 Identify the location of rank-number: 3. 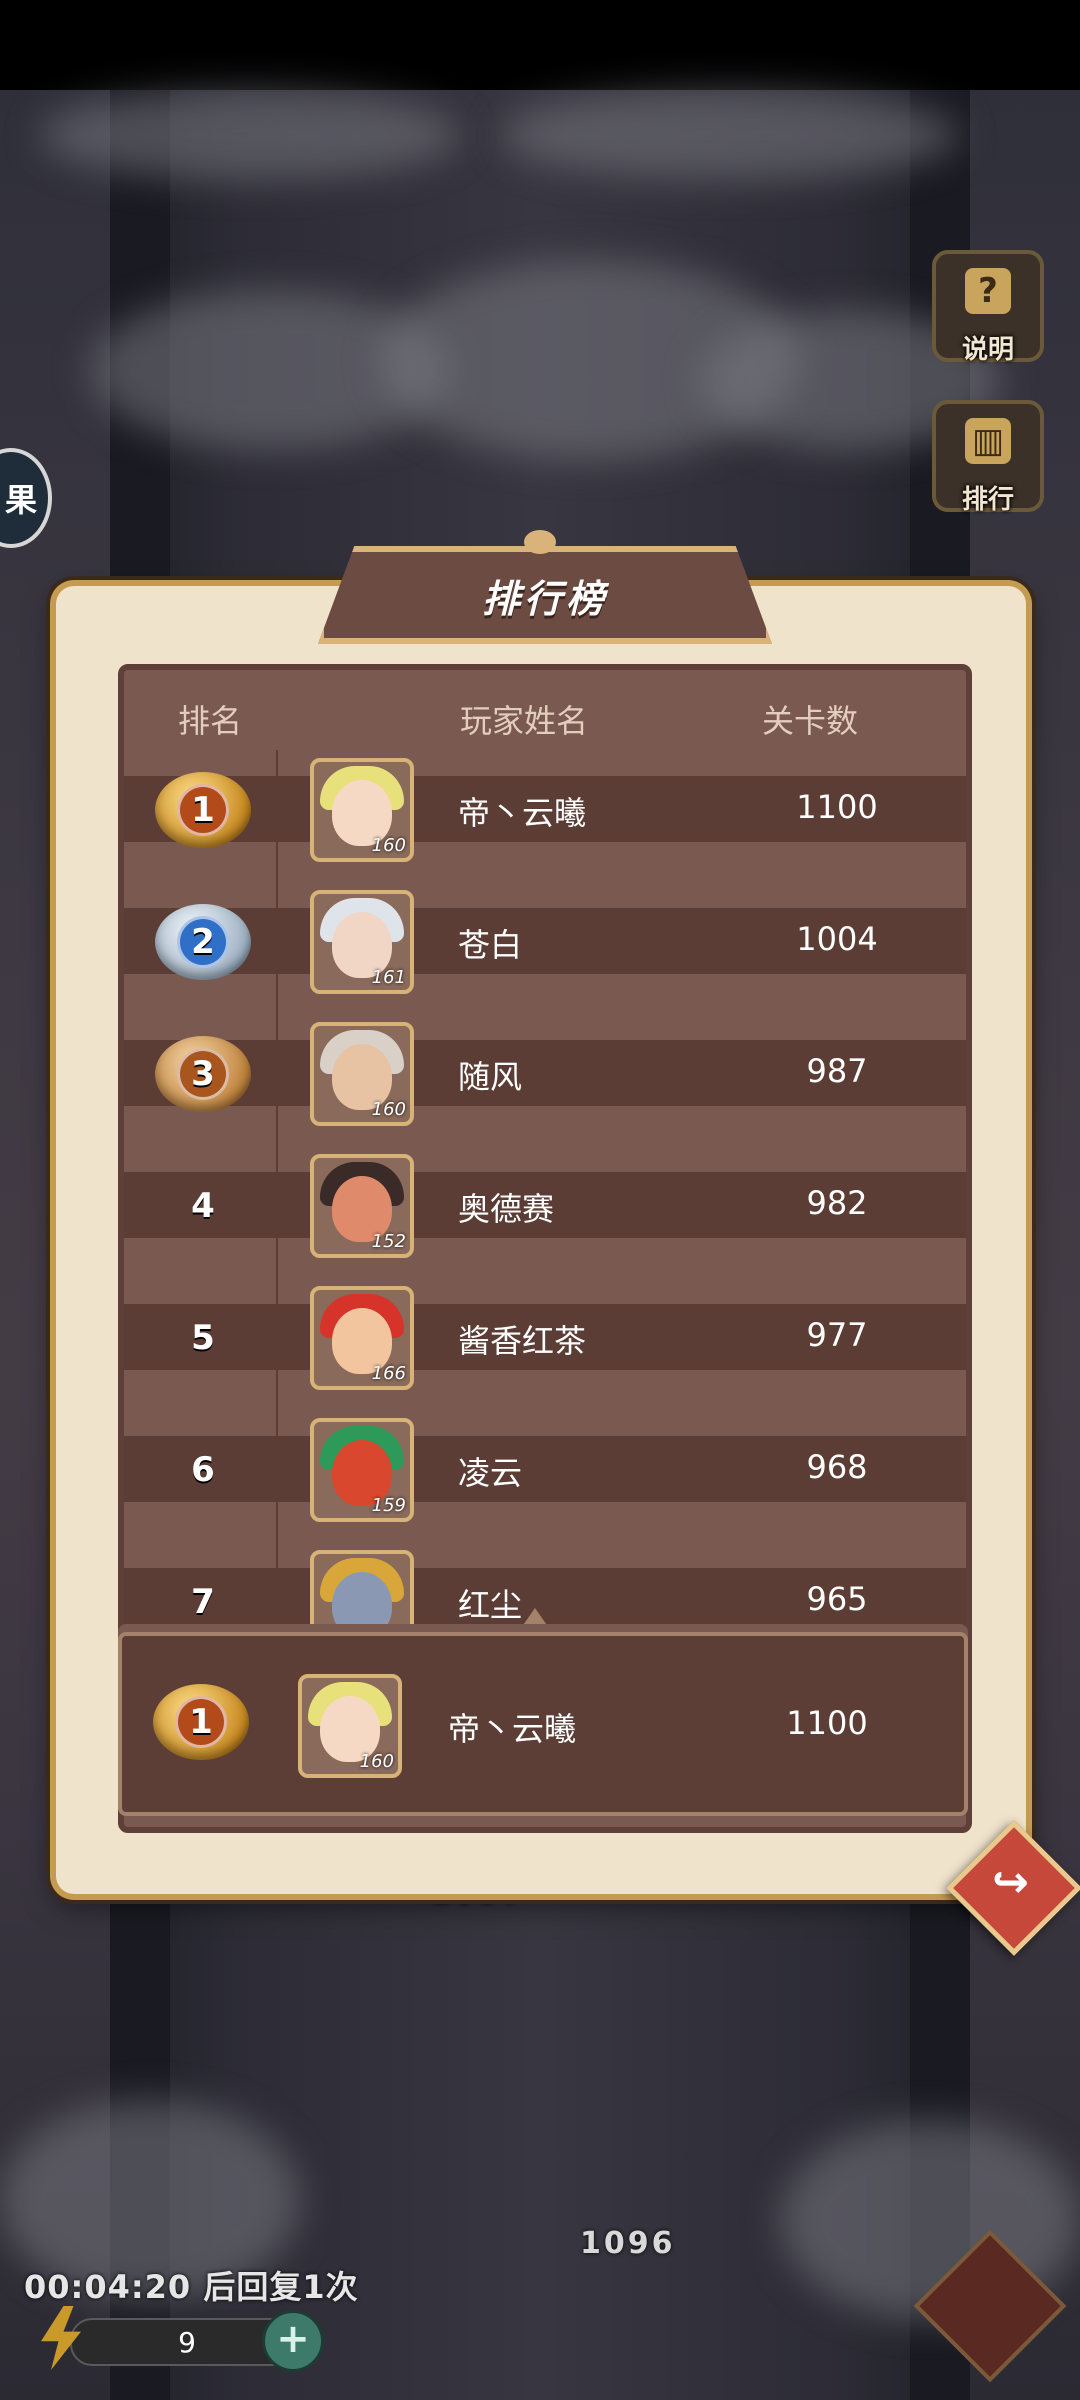
(203, 1074).